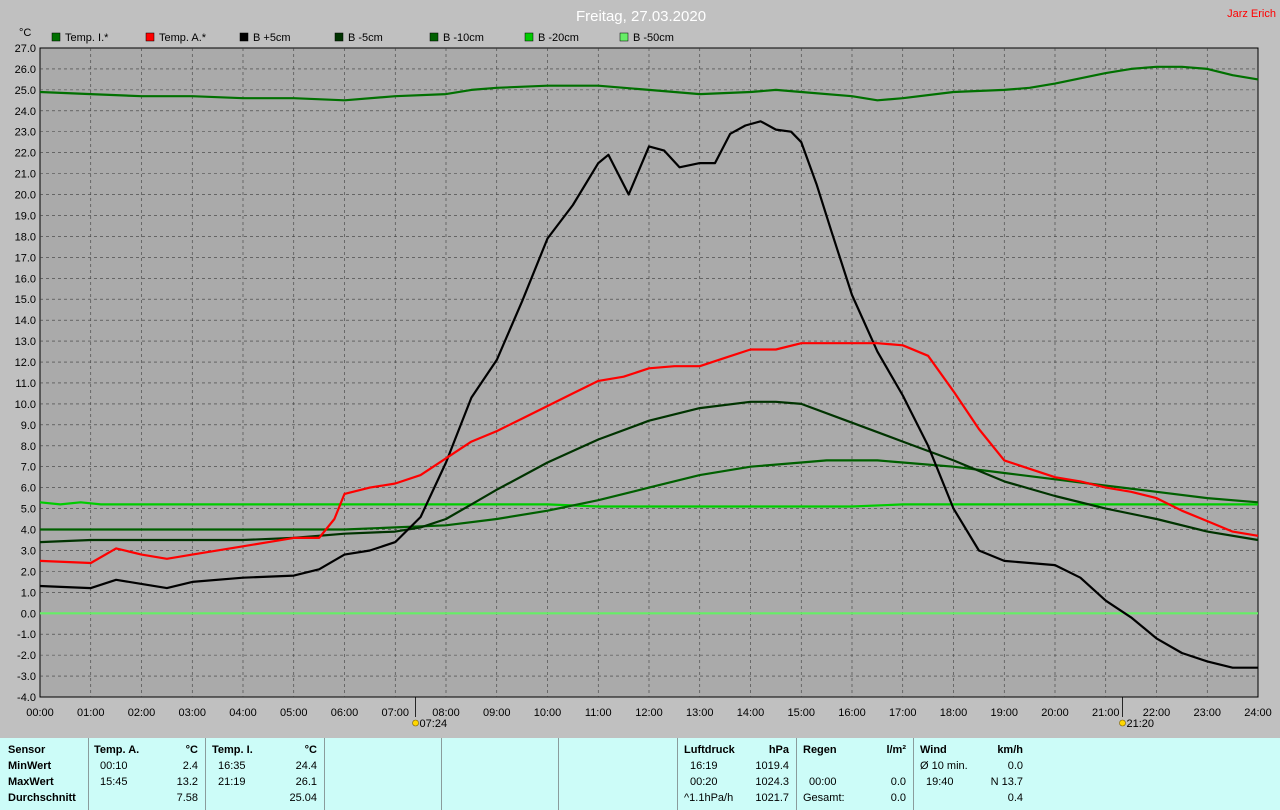 The width and height of the screenshot is (1280, 810). What do you see at coordinates (772, 782) in the screenshot?
I see `pressure-max-value: 1024.3` at bounding box center [772, 782].